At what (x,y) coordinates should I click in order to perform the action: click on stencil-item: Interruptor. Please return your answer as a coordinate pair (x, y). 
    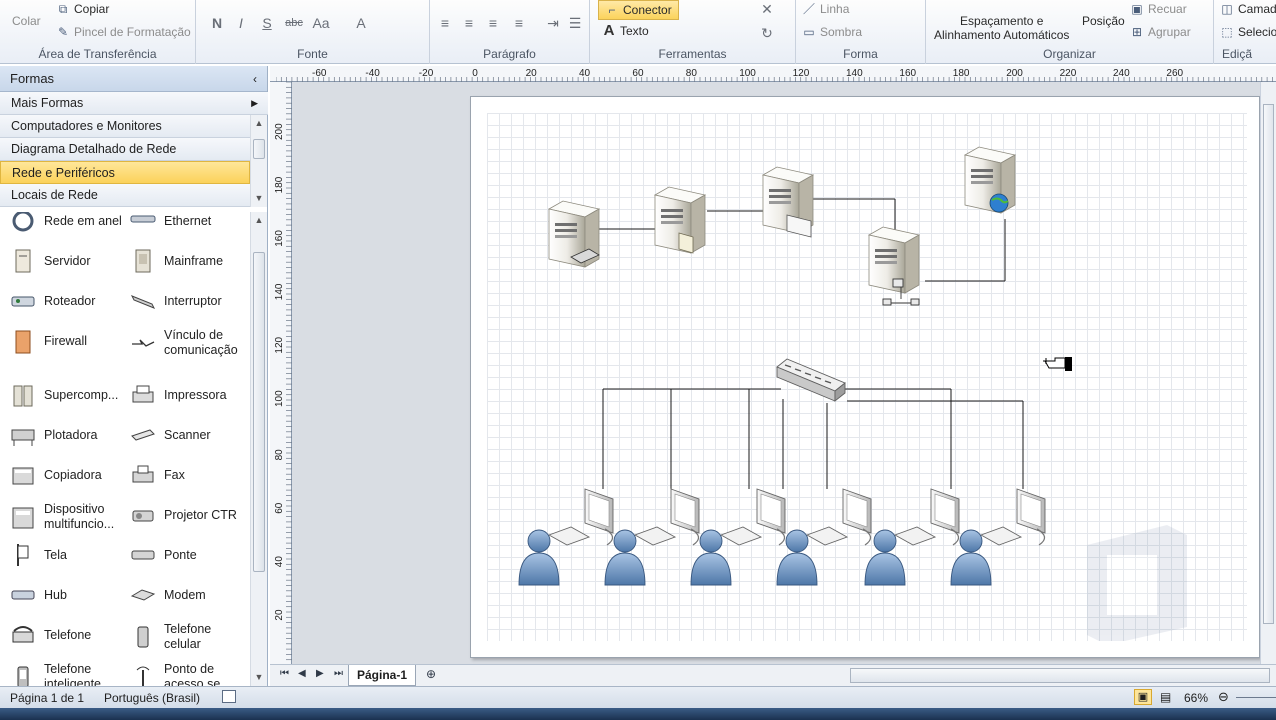
    Looking at the image, I should click on (189, 301).